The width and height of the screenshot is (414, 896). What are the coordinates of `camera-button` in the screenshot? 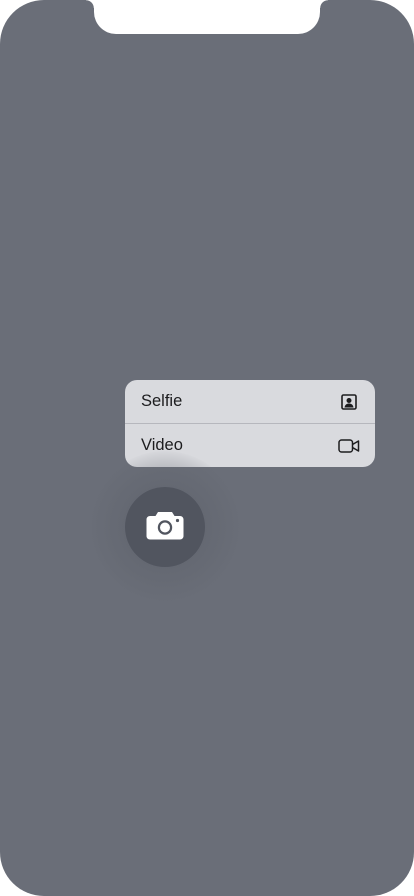 It's located at (165, 527).